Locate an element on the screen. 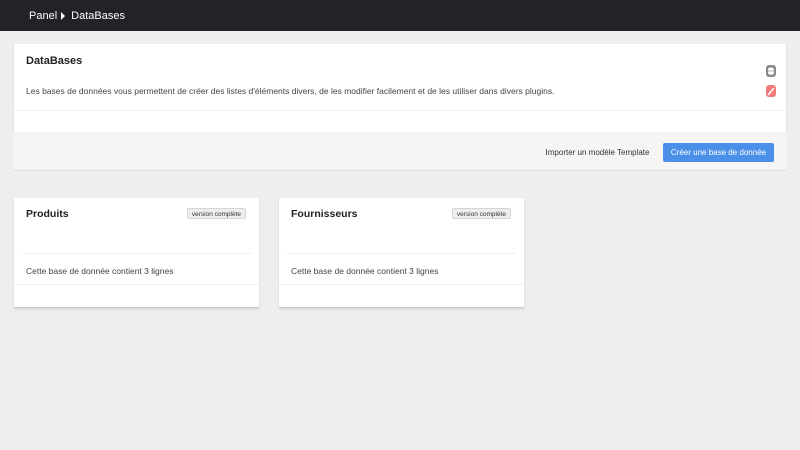 This screenshot has height=450, width=800. breadcrumb-panel: Panel is located at coordinates (43, 16).